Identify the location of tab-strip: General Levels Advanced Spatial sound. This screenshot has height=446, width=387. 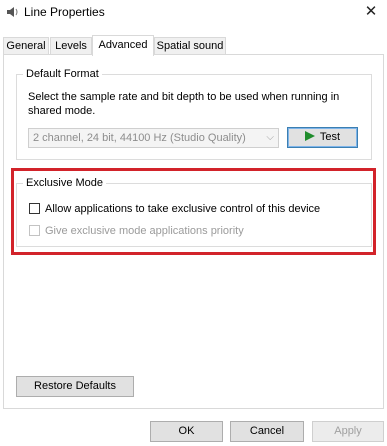
(193, 45).